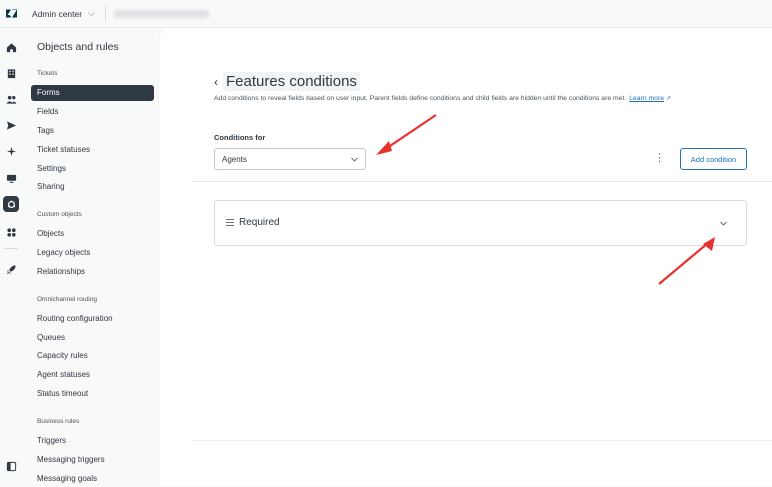 This screenshot has height=487, width=772. What do you see at coordinates (410, 132) in the screenshot?
I see `annotation-arrow-select` at bounding box center [410, 132].